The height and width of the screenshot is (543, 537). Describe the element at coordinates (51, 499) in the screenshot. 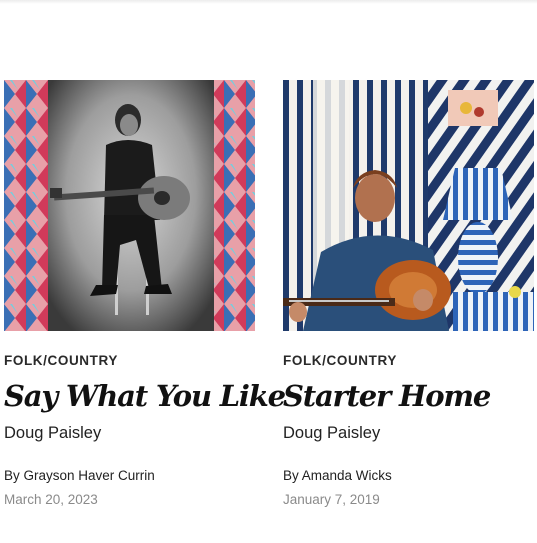

I see `review-date: March 20, 2023` at that location.